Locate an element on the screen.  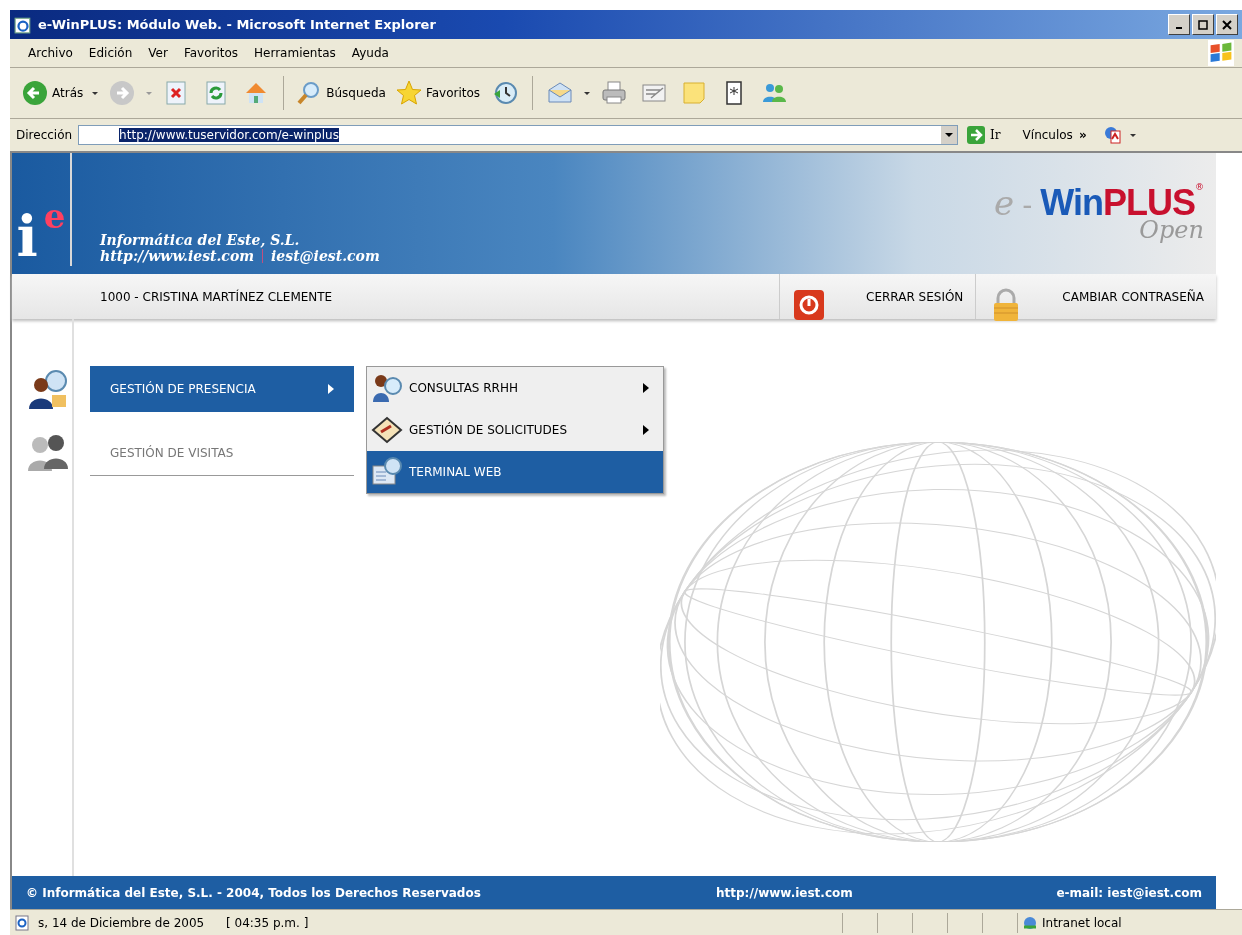
logout-button: CERRAR SESIÓN is located at coordinates (877, 296).